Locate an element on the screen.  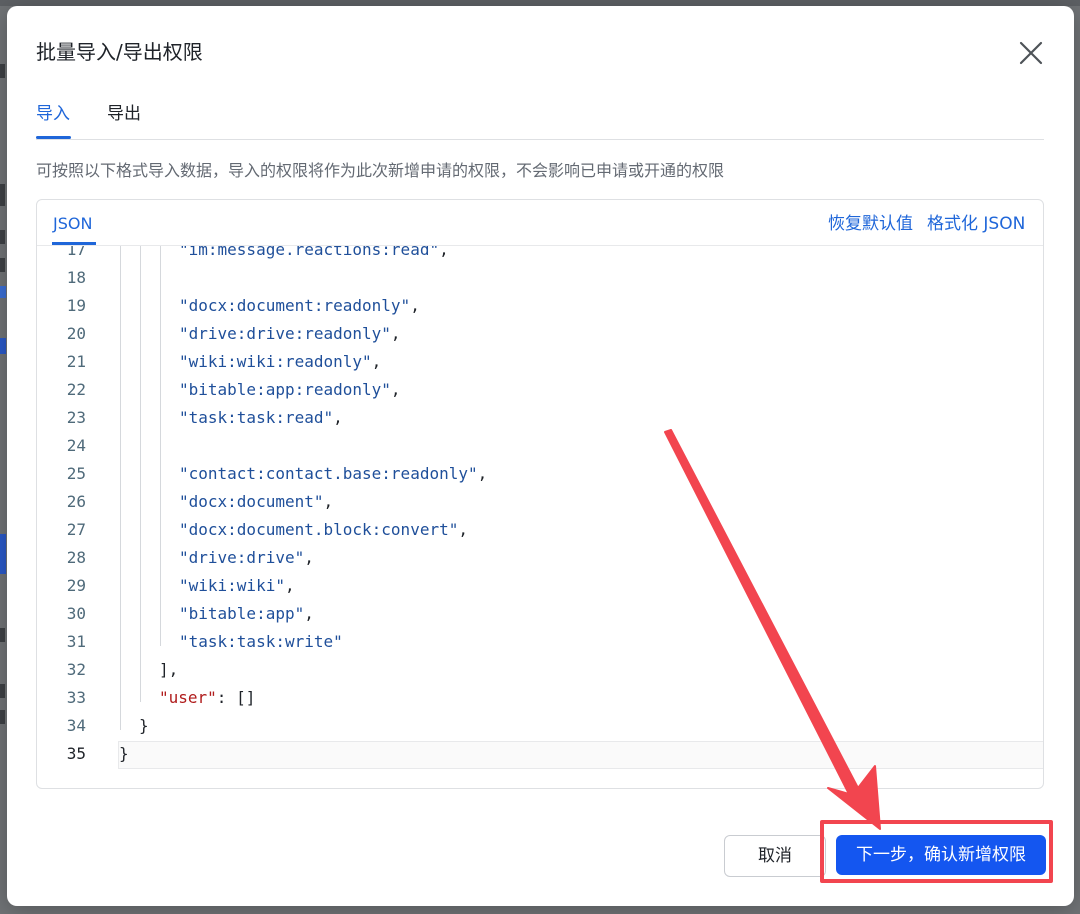
json-string: "task:task:read" is located at coordinates (256, 417).